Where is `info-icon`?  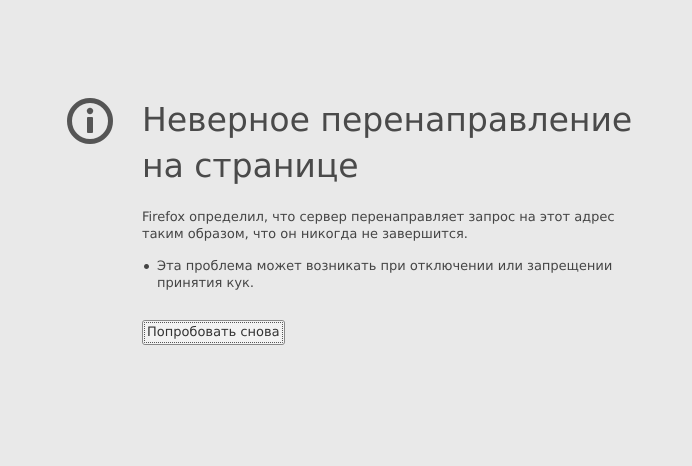
info-icon is located at coordinates (90, 121).